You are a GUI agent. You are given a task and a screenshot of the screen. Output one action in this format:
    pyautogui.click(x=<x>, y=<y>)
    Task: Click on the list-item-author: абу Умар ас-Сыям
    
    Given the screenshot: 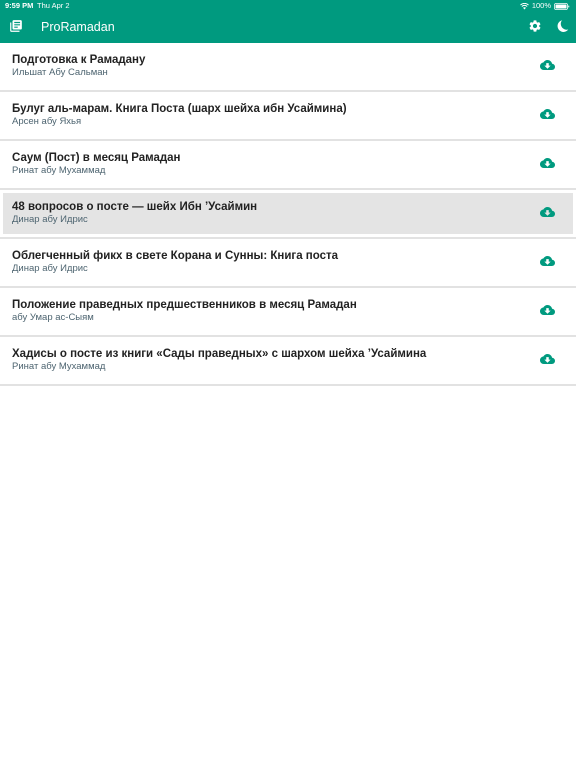 What is the action you would take?
    pyautogui.click(x=53, y=317)
    